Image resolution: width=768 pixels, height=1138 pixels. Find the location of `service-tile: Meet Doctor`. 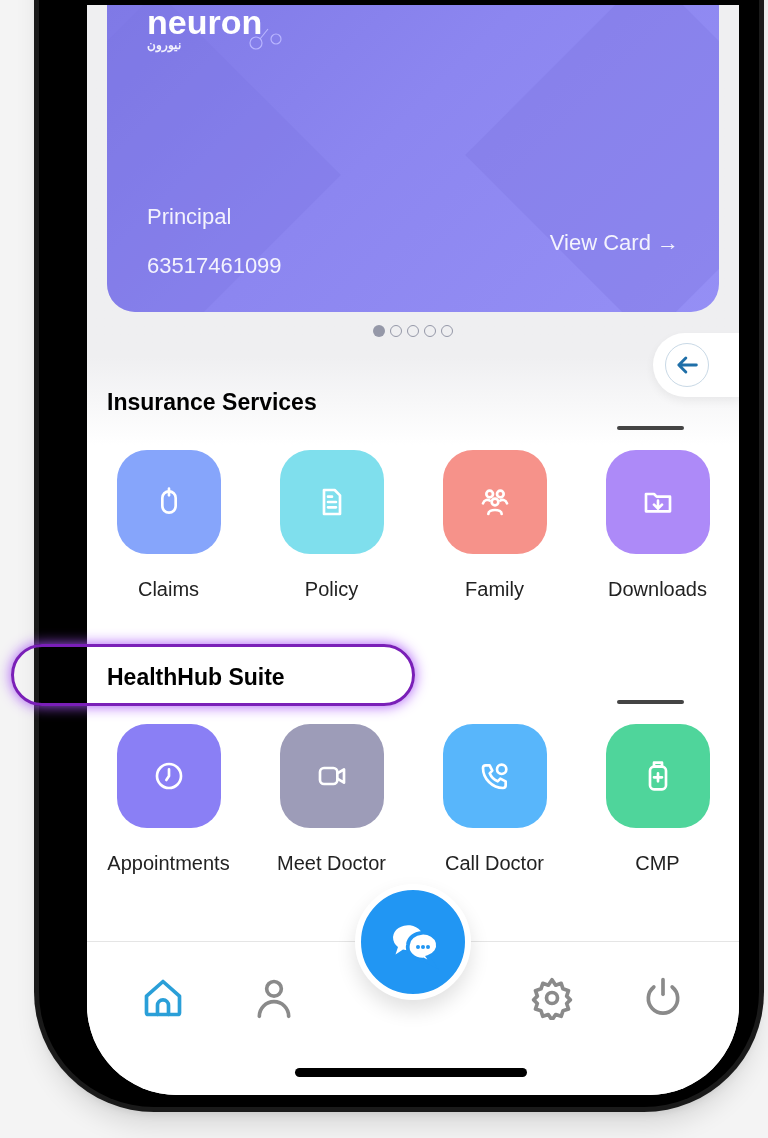

service-tile: Meet Doctor is located at coordinates (331, 801).